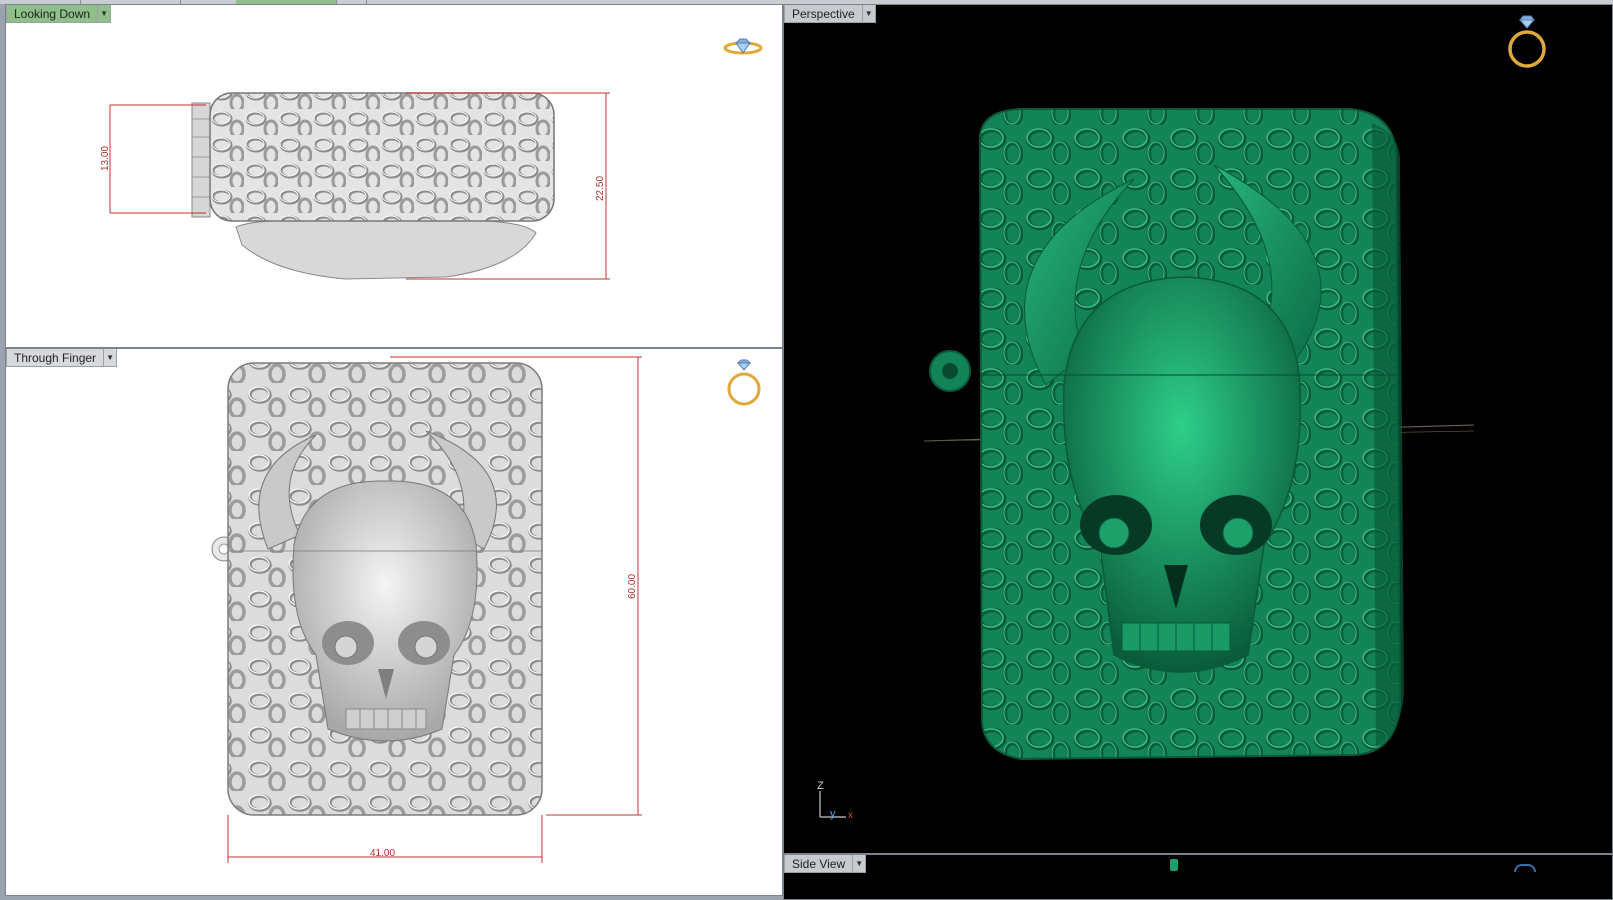 Image resolution: width=1613 pixels, height=900 pixels. I want to click on axis-label-y: y, so click(833, 814).